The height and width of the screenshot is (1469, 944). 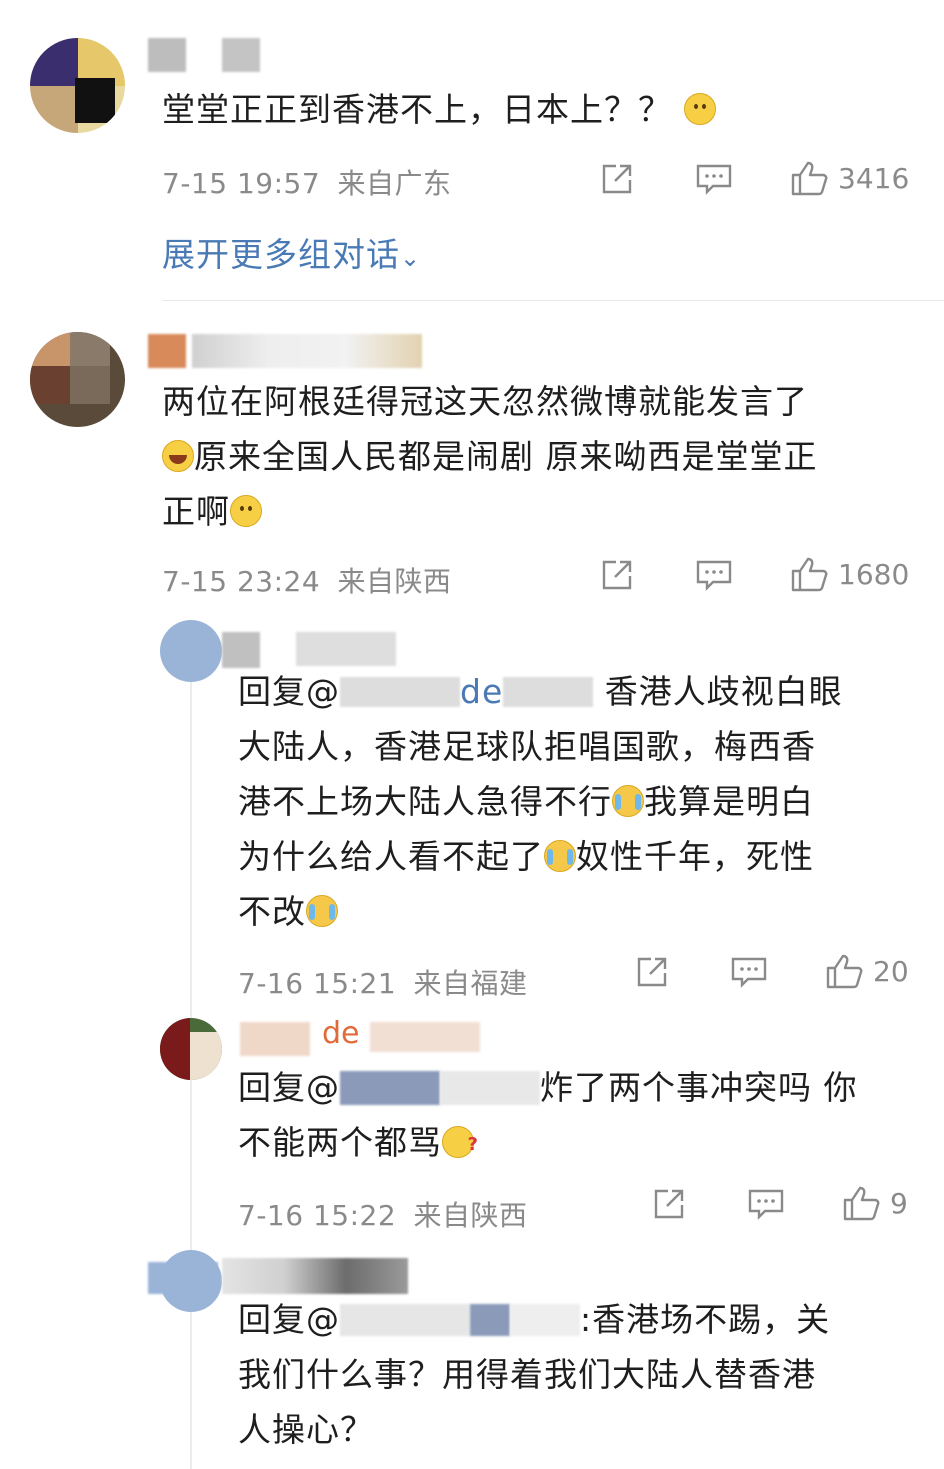 I want to click on reply-author-fragment: de, so click(x=341, y=1033).